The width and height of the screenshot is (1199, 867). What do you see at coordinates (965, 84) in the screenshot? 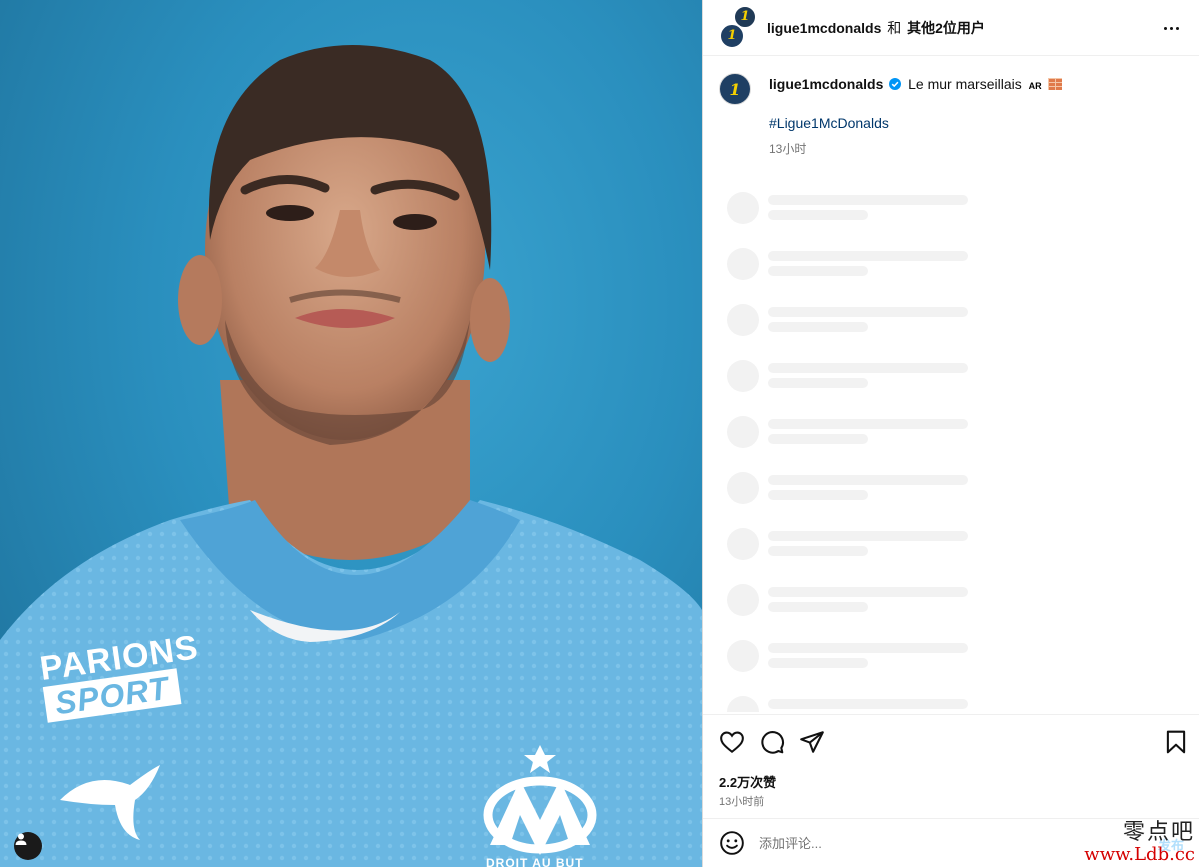
I see `caption-text: Le mur marseillais` at bounding box center [965, 84].